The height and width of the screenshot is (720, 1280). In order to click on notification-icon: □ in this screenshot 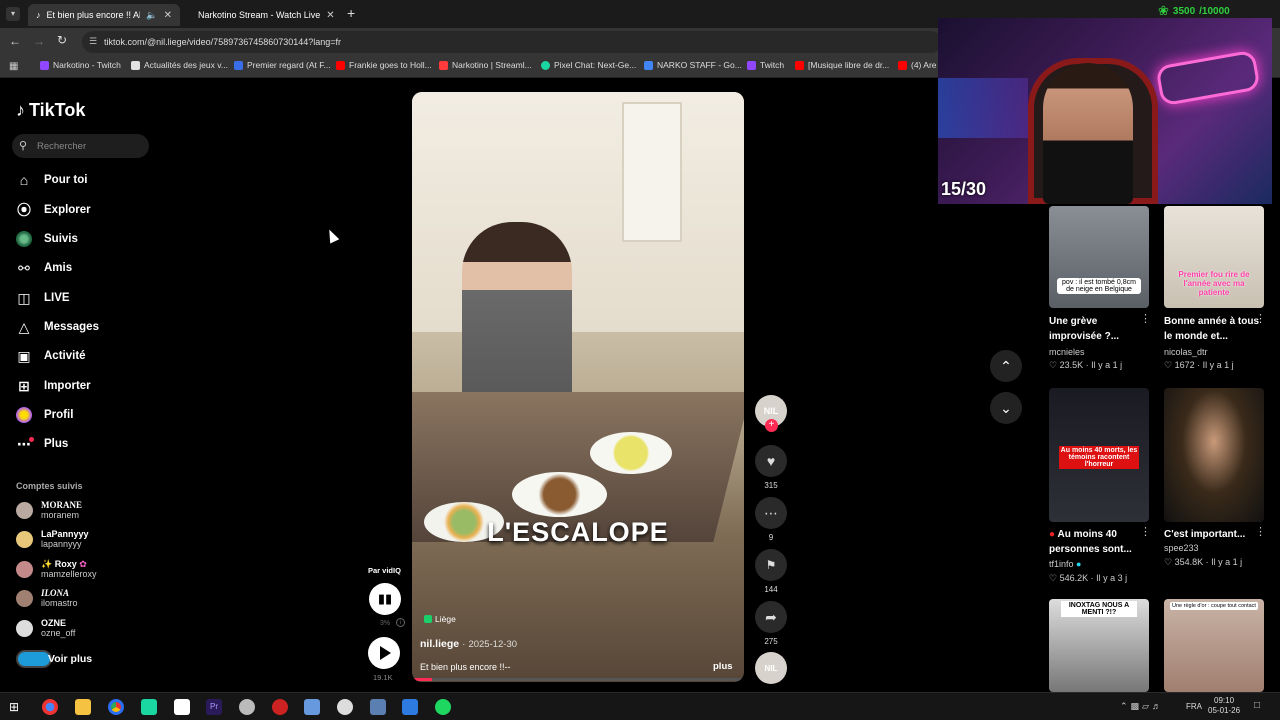, I will do `click(1257, 705)`.